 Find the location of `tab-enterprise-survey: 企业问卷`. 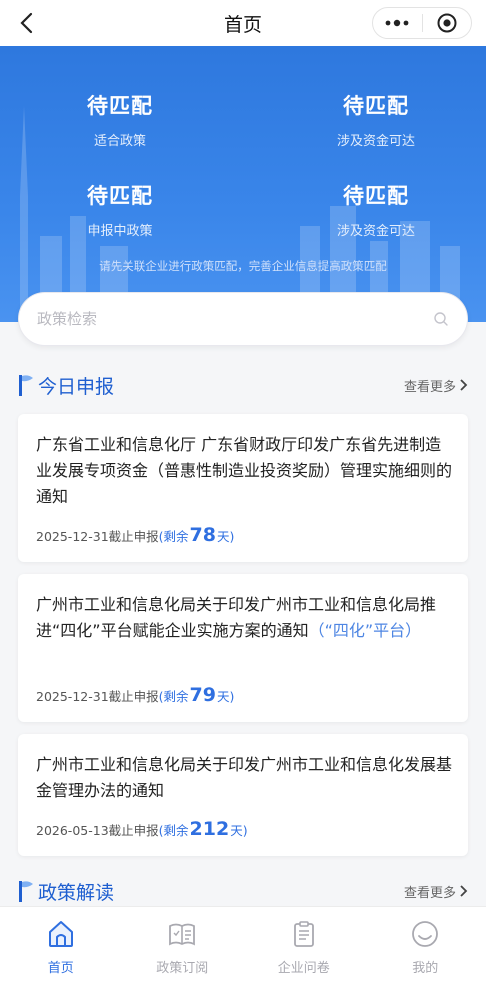

tab-enterprise-survey: 企业问卷 is located at coordinates (304, 948).